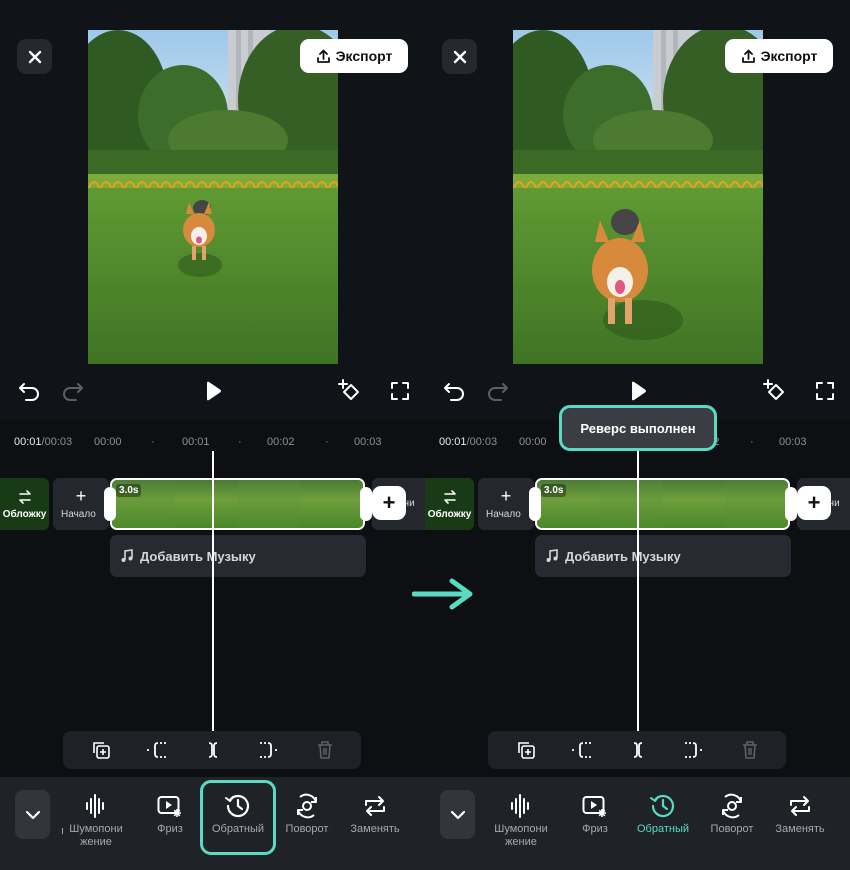 The height and width of the screenshot is (870, 850). I want to click on reverse-done-toast: Реверс выполнен, so click(638, 428).